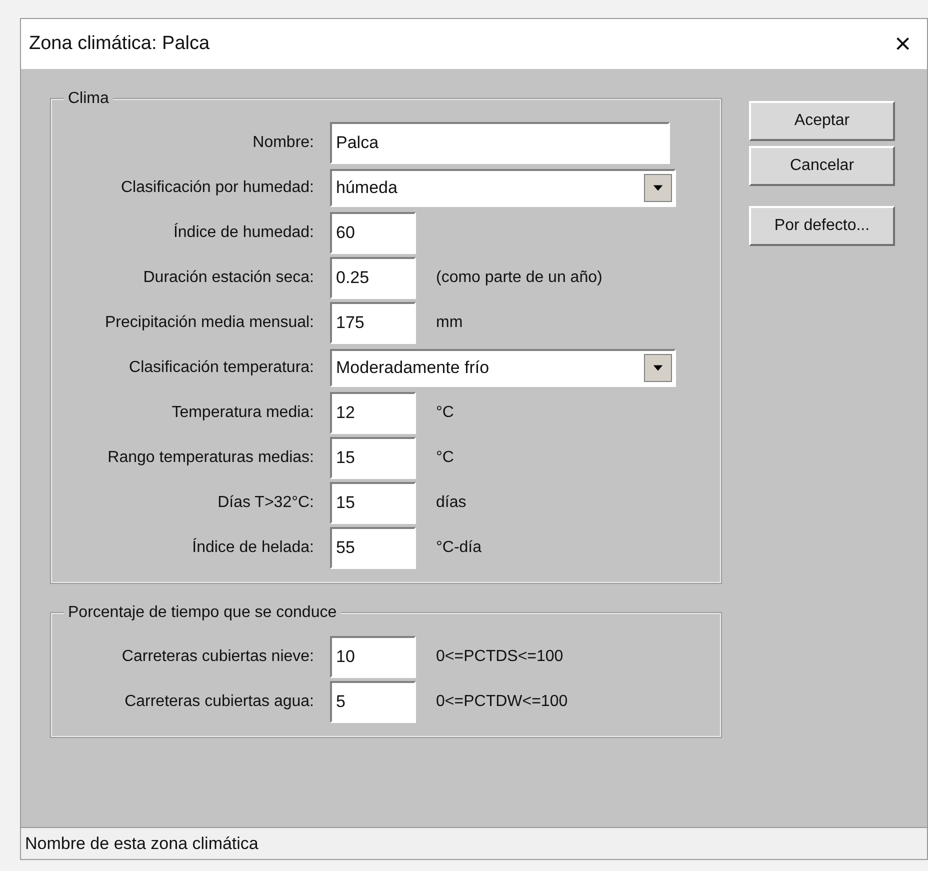 The image size is (928, 871). What do you see at coordinates (253, 547) in the screenshot?
I see `field-label: Índice de helada:` at bounding box center [253, 547].